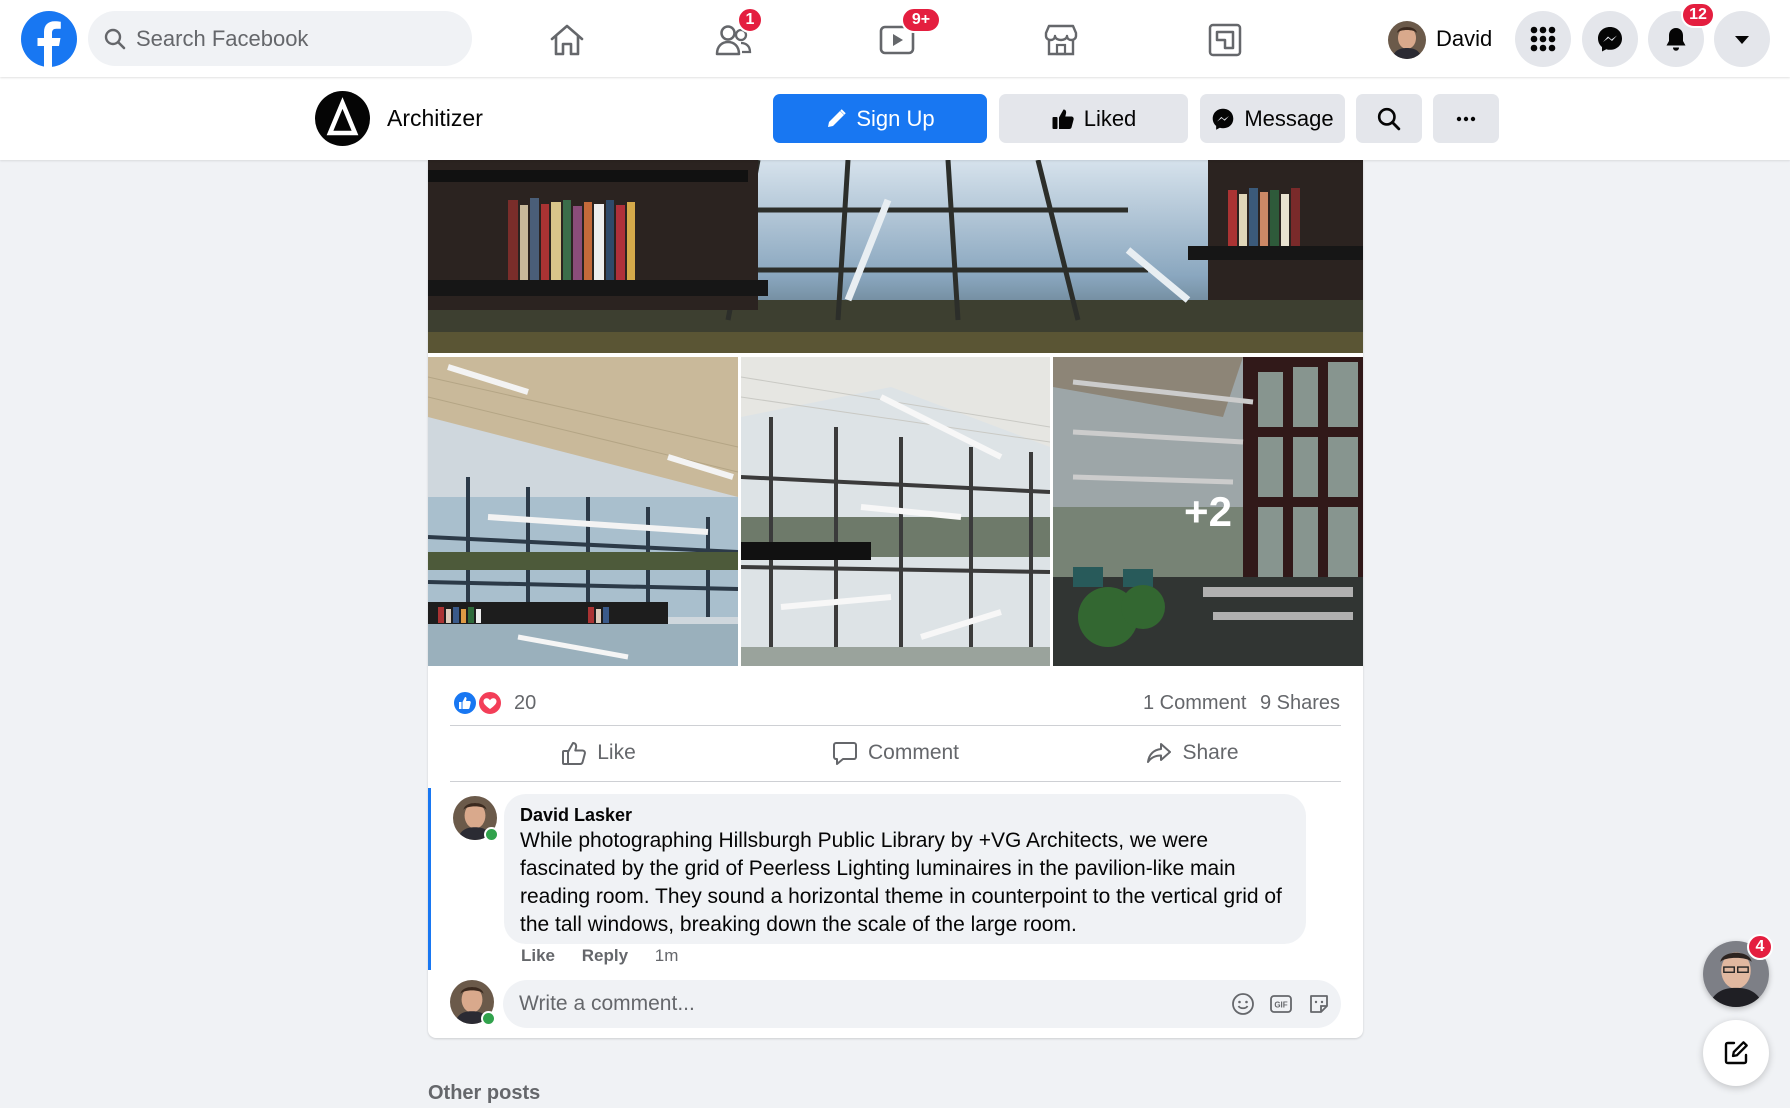  I want to click on share-label: Share, so click(1210, 752).